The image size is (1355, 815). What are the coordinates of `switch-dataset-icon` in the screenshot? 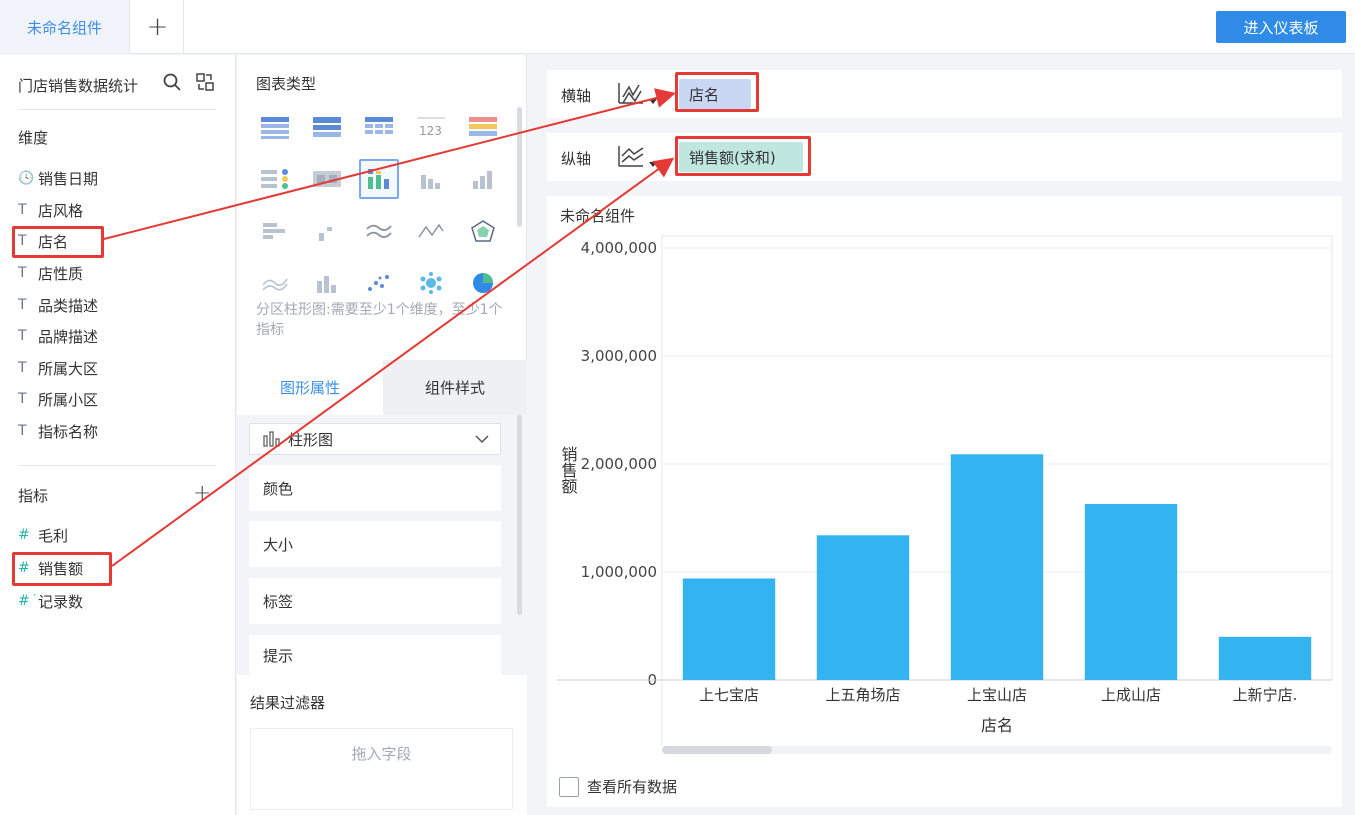 It's located at (205, 82).